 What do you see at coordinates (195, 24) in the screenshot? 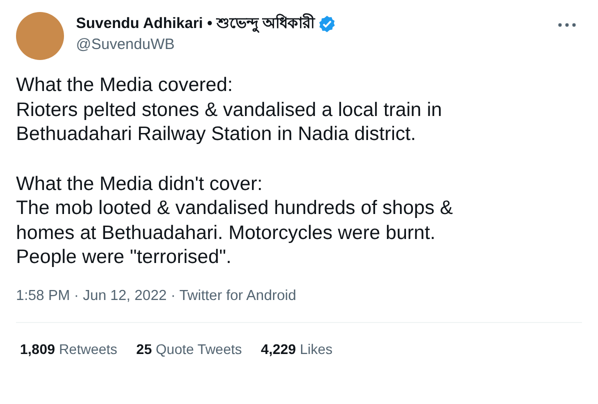
I see `author-name: Suvendu Adhikari • শুভেন্দু অধিকারী` at bounding box center [195, 24].